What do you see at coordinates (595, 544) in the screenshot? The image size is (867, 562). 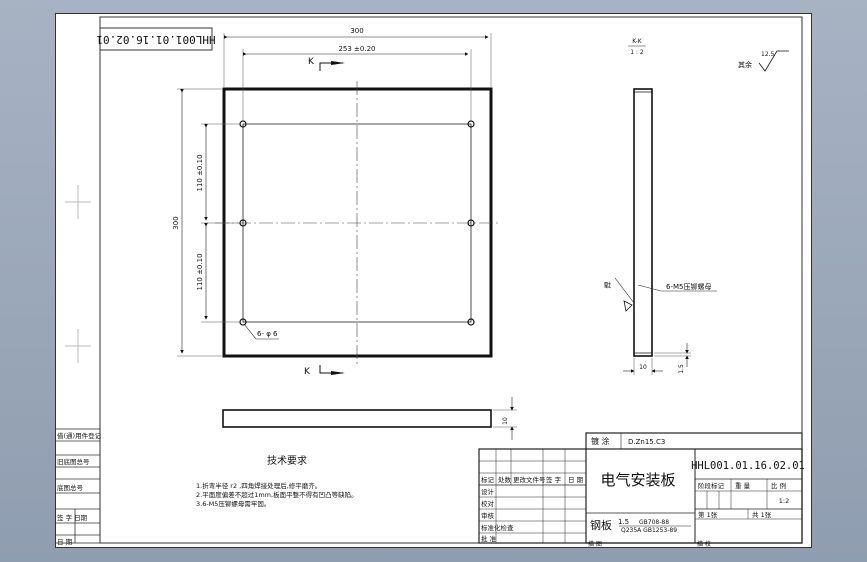 I see `tb-bottom-left: 描 图` at bounding box center [595, 544].